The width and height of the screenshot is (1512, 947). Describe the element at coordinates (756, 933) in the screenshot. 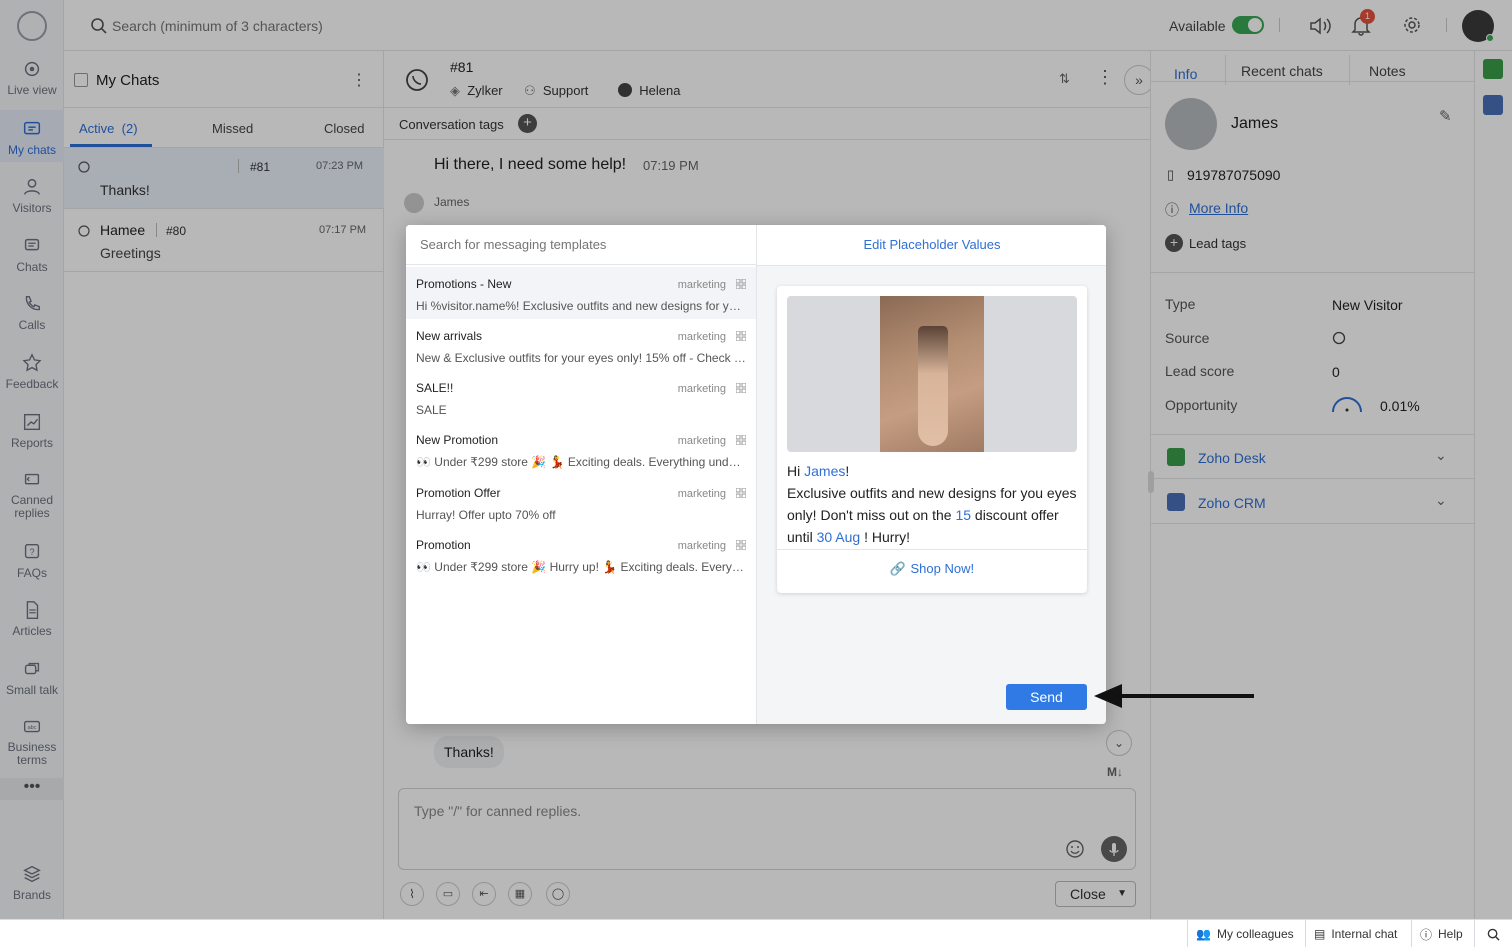

I see `footer-bar: 👥 My colleagues ▤ Internal chat ⓘ Help` at that location.